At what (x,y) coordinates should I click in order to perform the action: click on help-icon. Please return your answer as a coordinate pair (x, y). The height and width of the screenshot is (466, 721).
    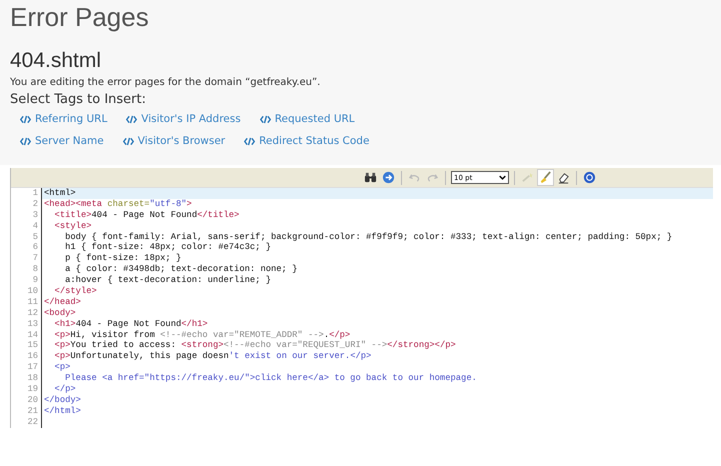
    Looking at the image, I should click on (589, 177).